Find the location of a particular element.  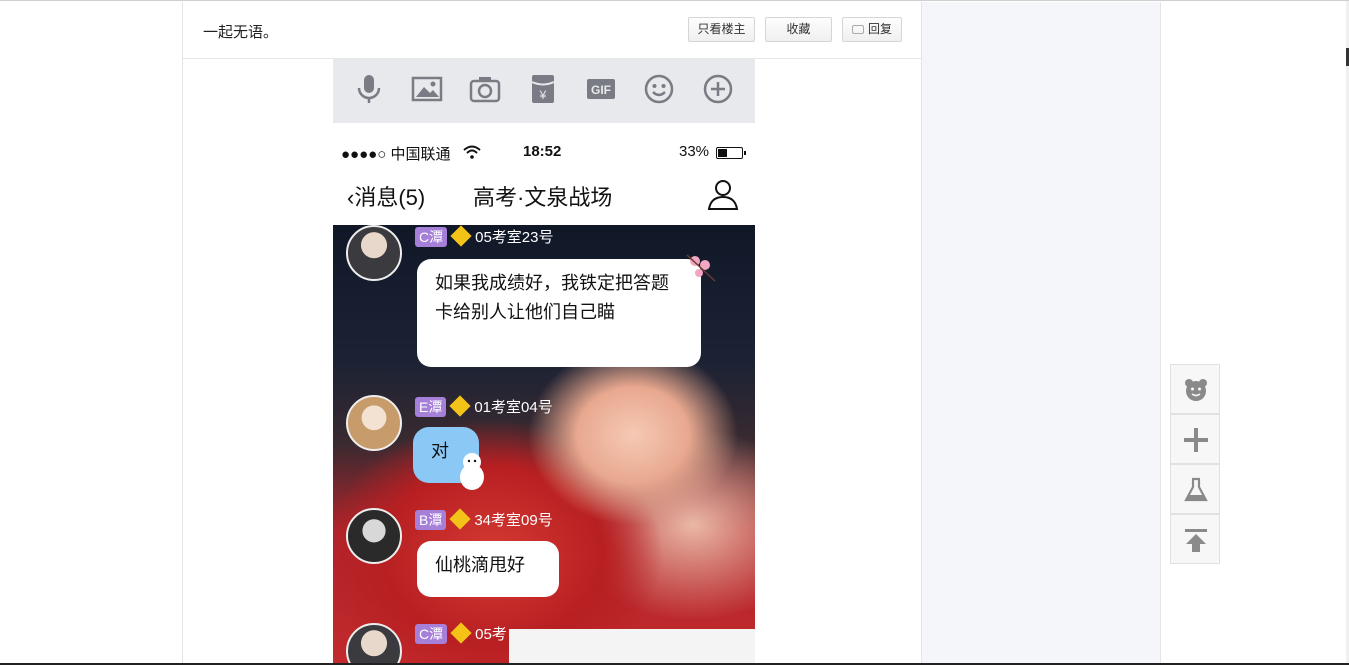

comment-icon is located at coordinates (857, 29).